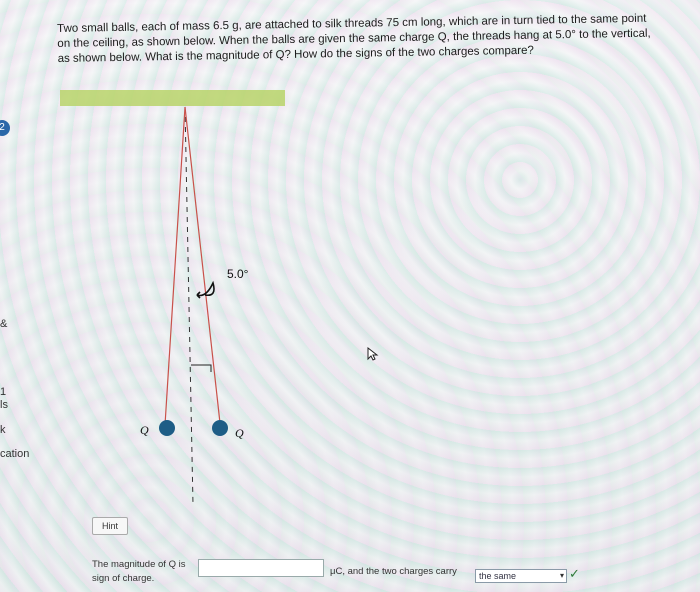 The width and height of the screenshot is (700, 592). I want to click on sidebar-item-4: cation, so click(14, 454).